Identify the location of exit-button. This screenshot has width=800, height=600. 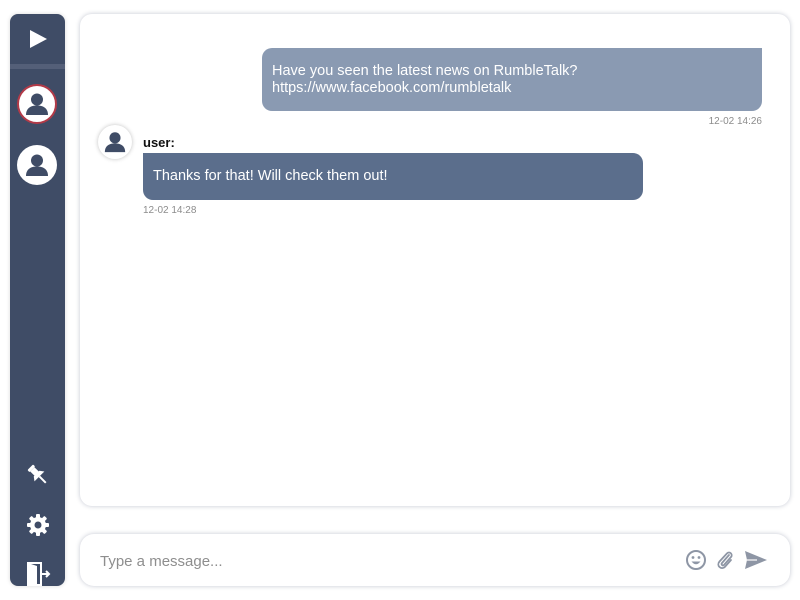
(37, 573).